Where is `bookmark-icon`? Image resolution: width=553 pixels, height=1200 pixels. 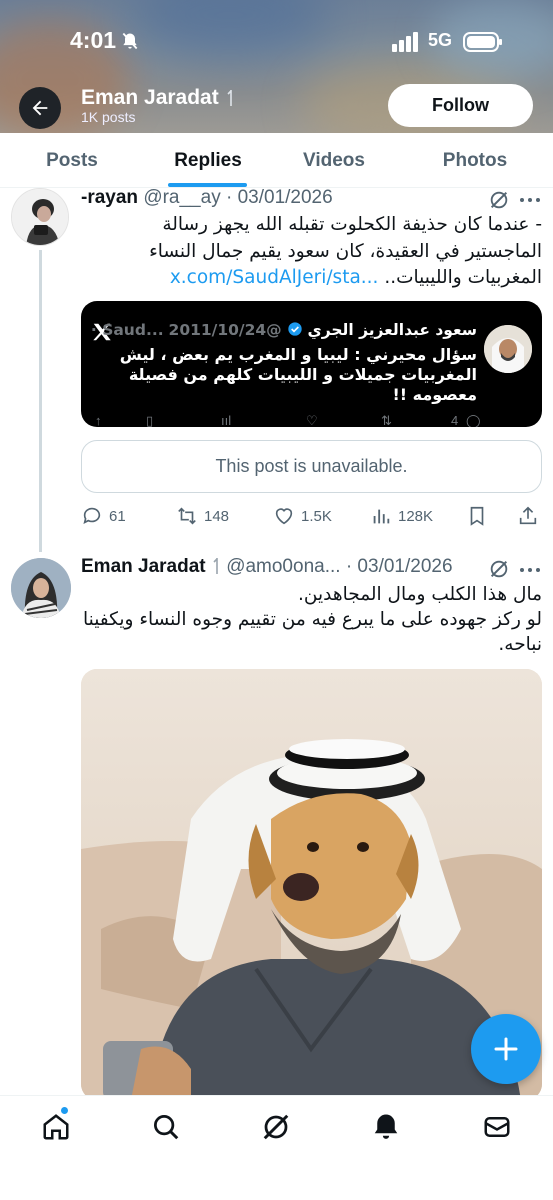 bookmark-icon is located at coordinates (477, 516).